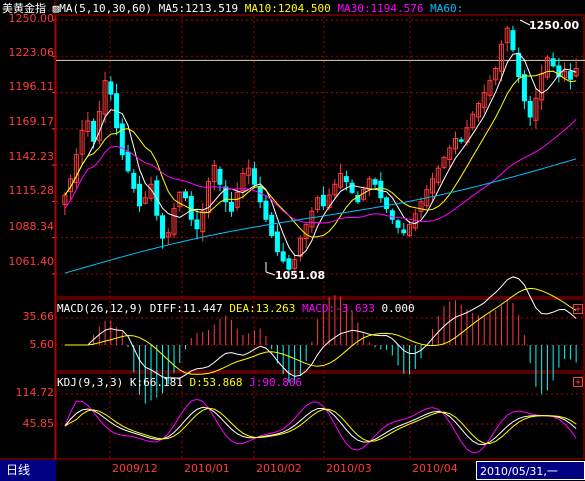  I want to click on kdj-j-line, so click(320, 426).